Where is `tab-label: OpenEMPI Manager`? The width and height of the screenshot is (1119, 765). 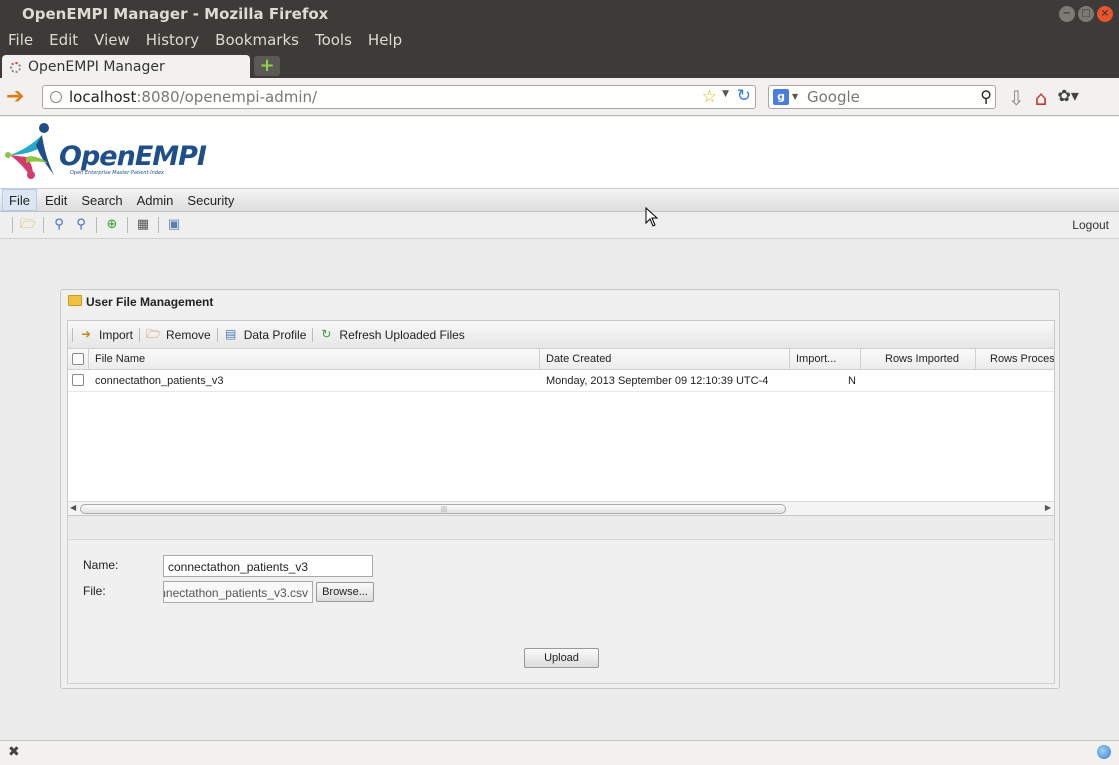
tab-label: OpenEMPI Manager is located at coordinates (96, 67).